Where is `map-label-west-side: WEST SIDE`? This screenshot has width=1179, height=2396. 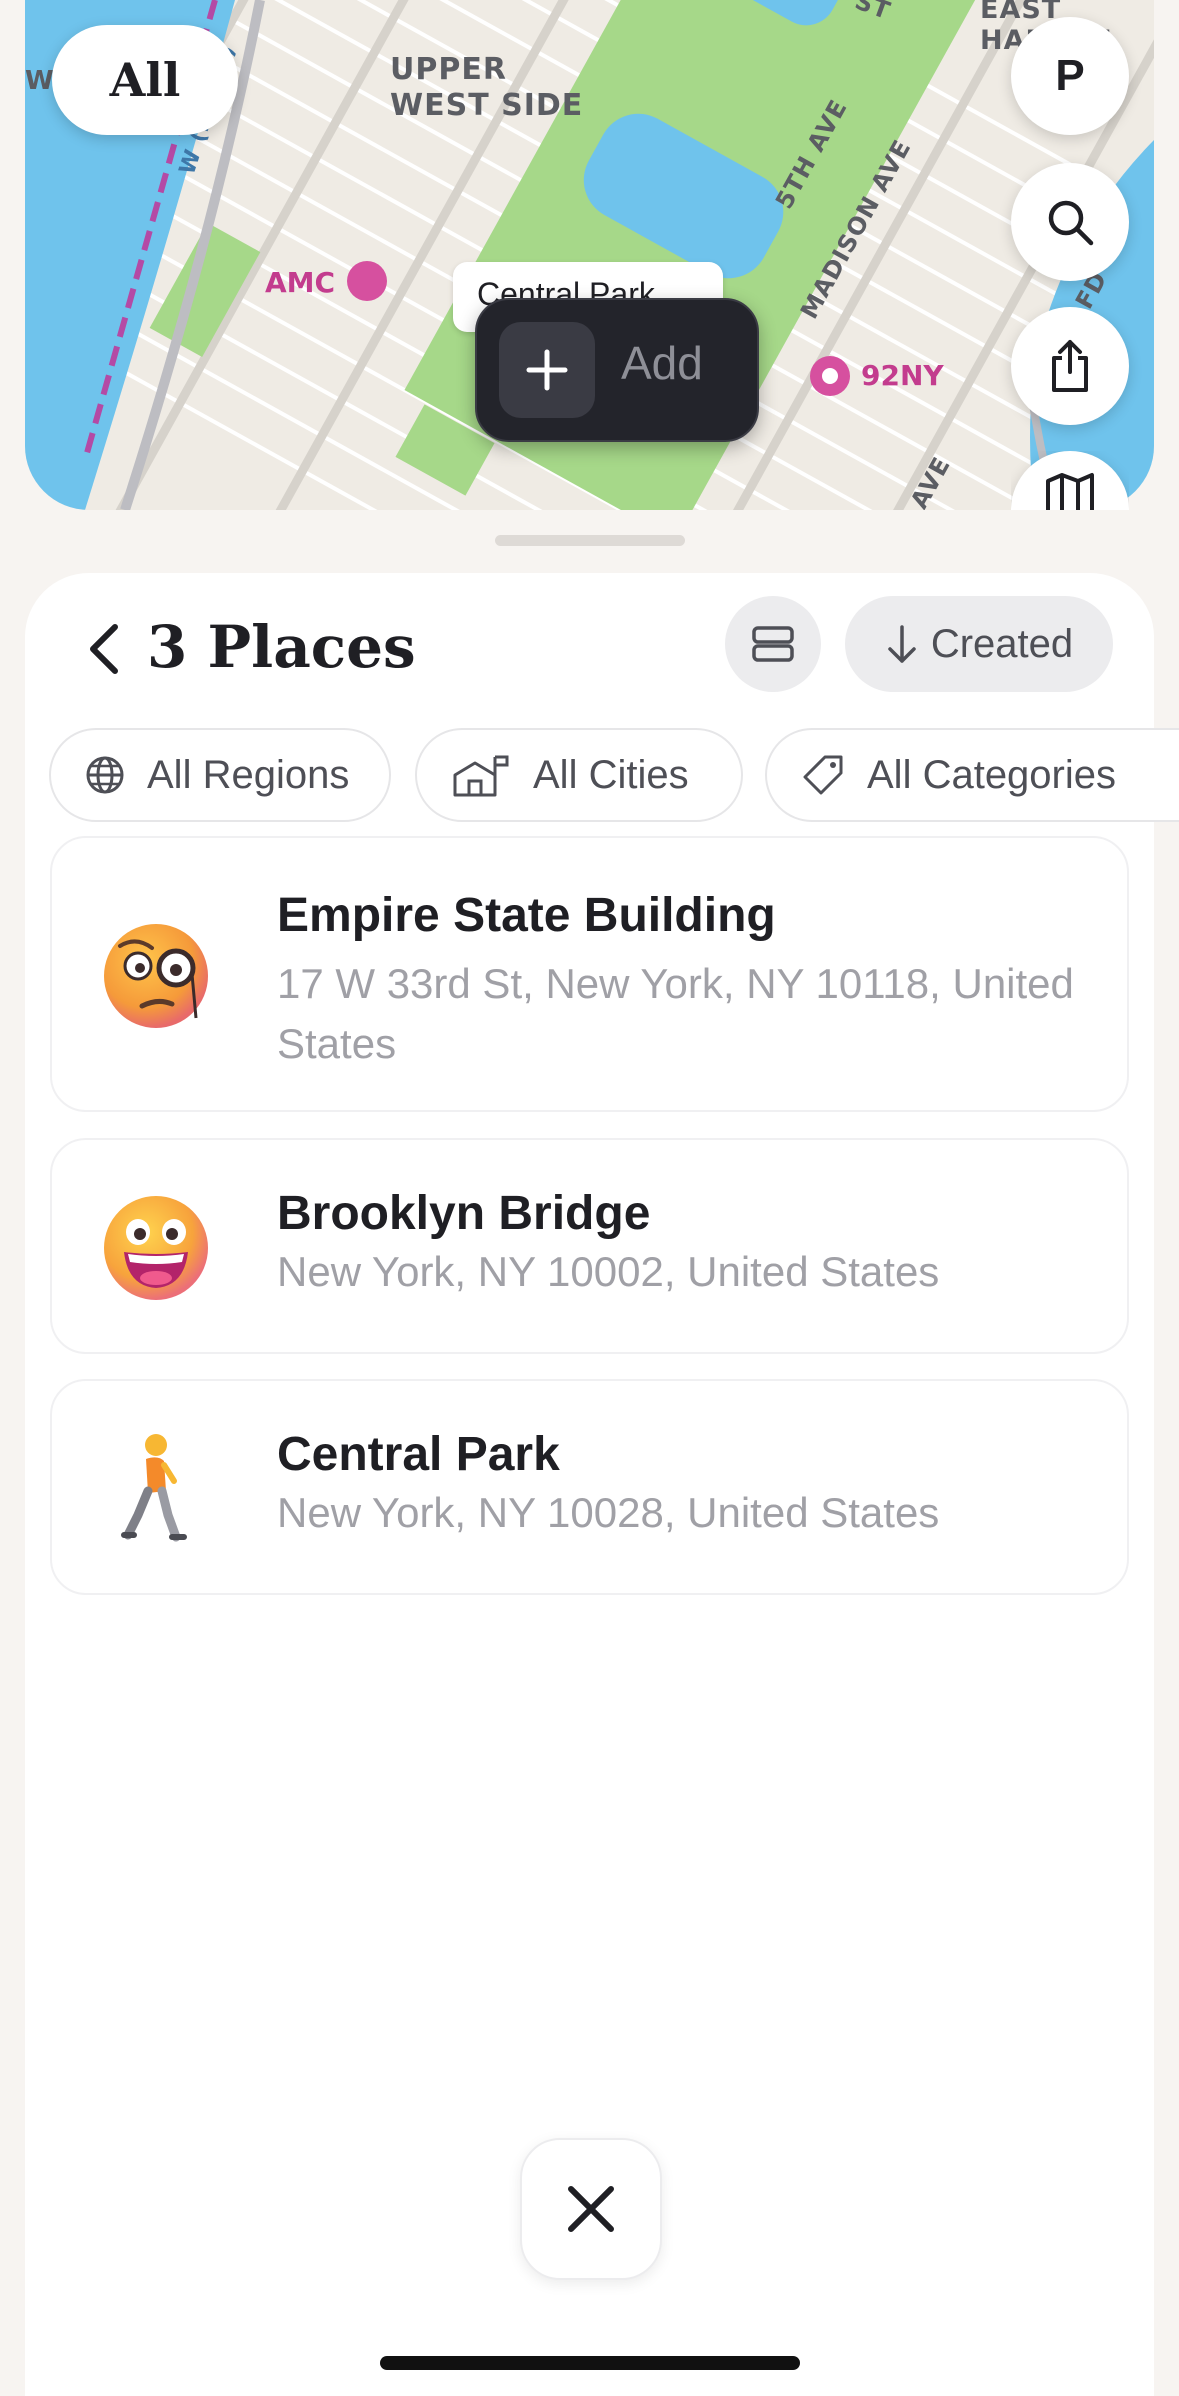
map-label-west-side: WEST SIDE is located at coordinates (487, 105).